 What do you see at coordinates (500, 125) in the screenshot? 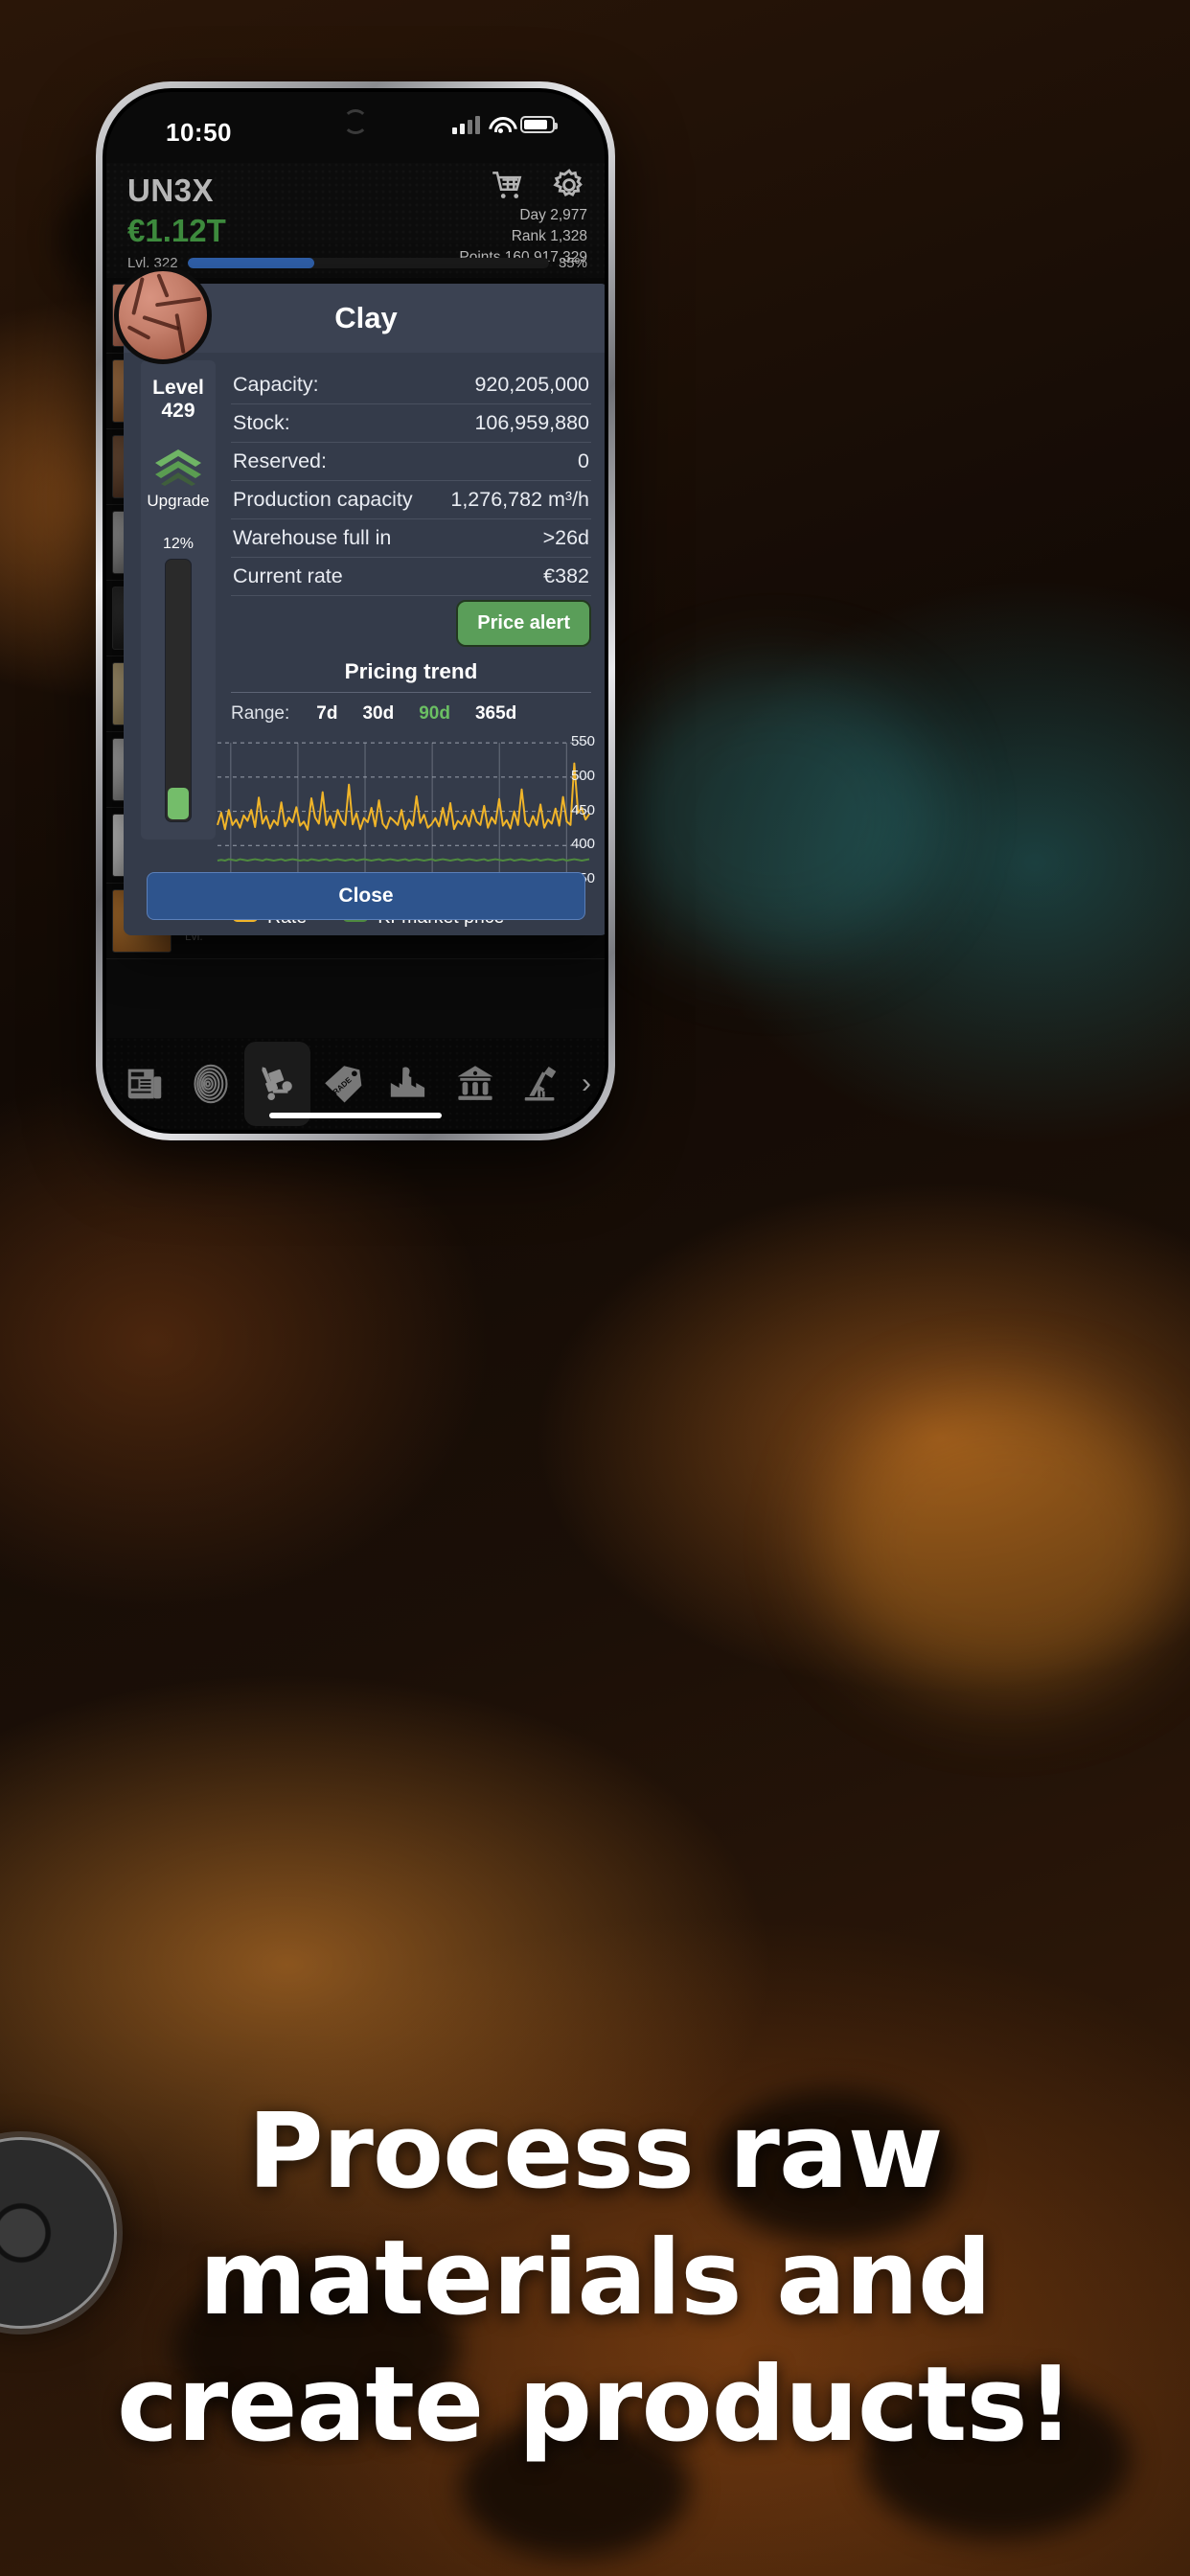
I see `wifi-icon` at bounding box center [500, 125].